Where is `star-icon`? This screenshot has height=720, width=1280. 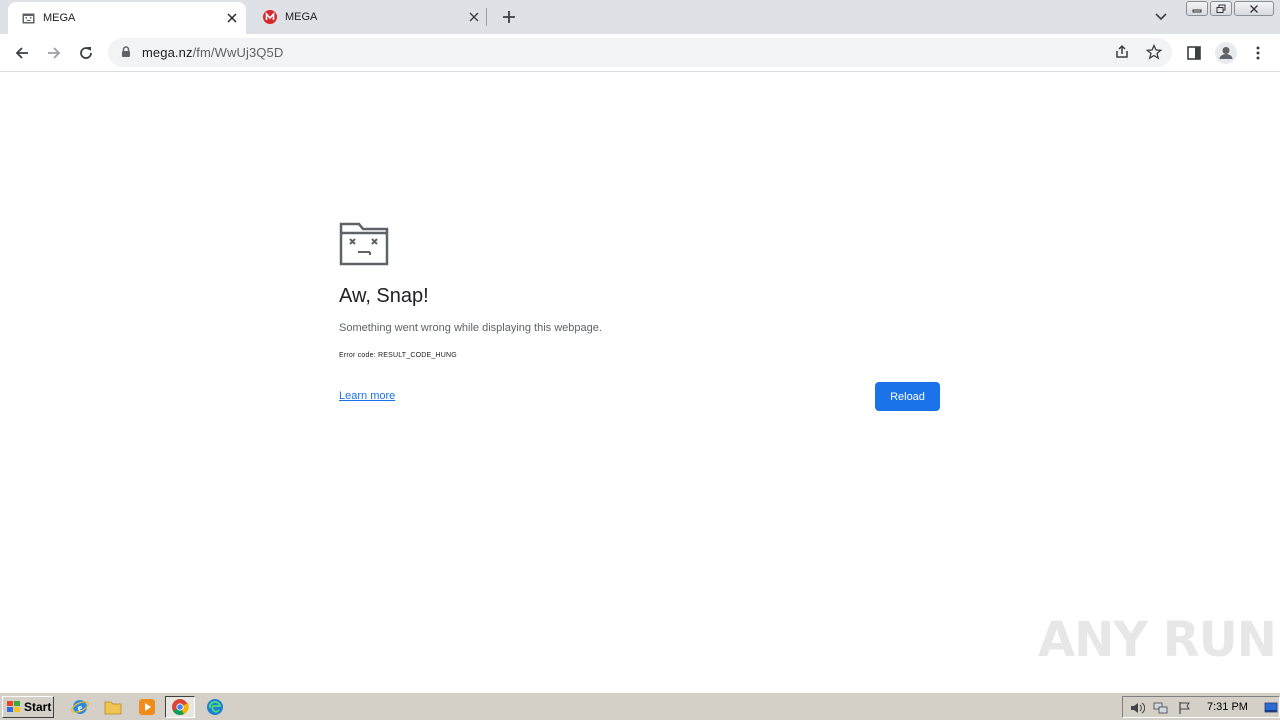 star-icon is located at coordinates (1154, 52).